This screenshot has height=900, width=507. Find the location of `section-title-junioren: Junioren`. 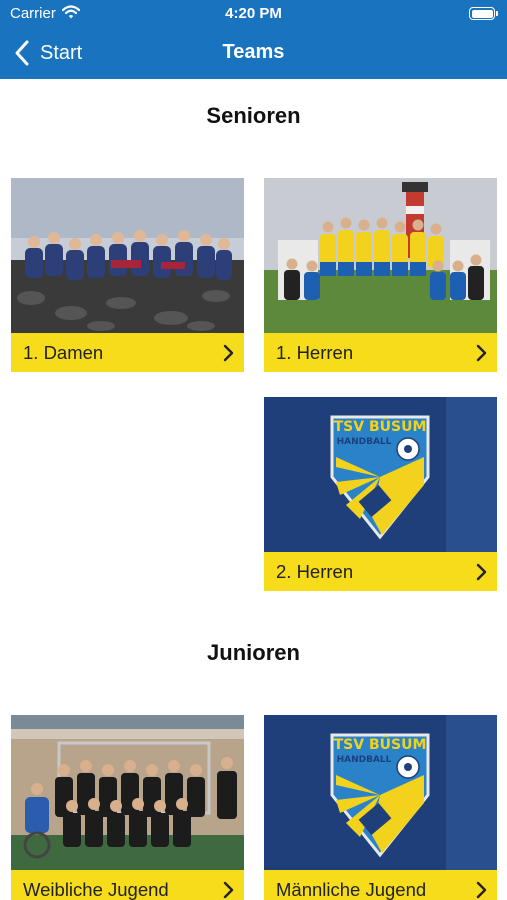

section-title-junioren: Junioren is located at coordinates (253, 652).